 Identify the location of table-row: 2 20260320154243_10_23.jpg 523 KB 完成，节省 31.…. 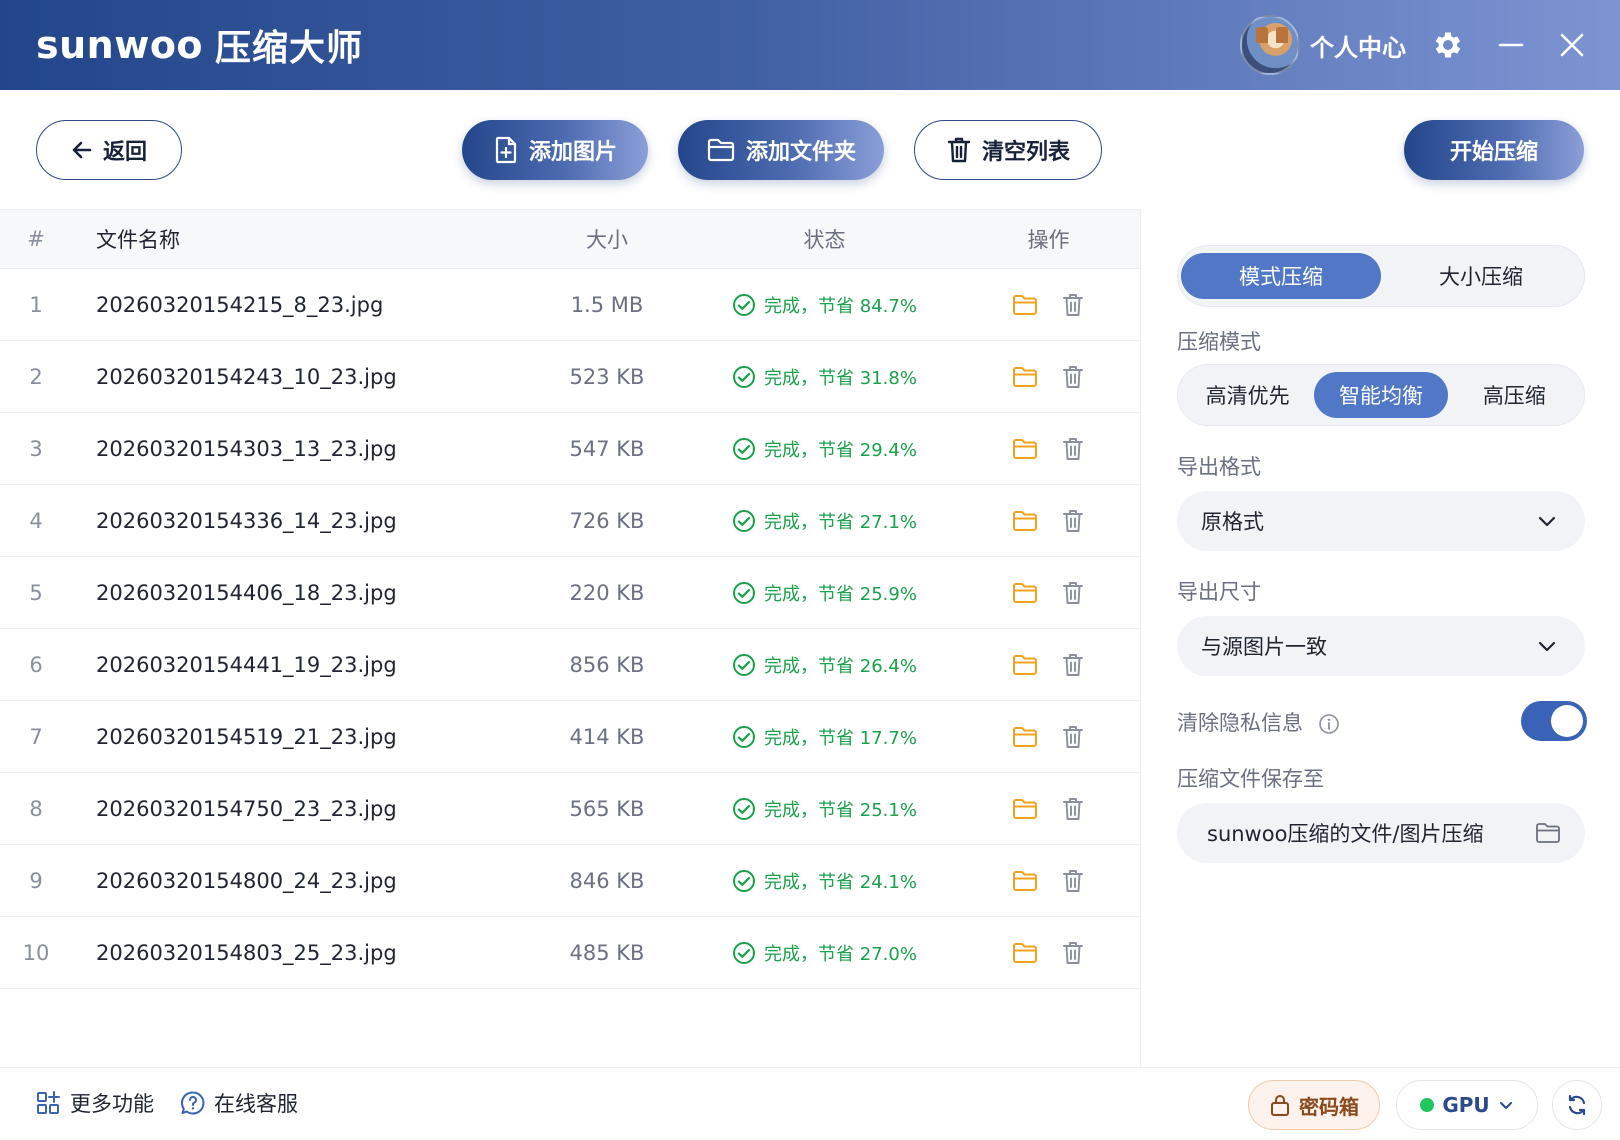
(570, 377).